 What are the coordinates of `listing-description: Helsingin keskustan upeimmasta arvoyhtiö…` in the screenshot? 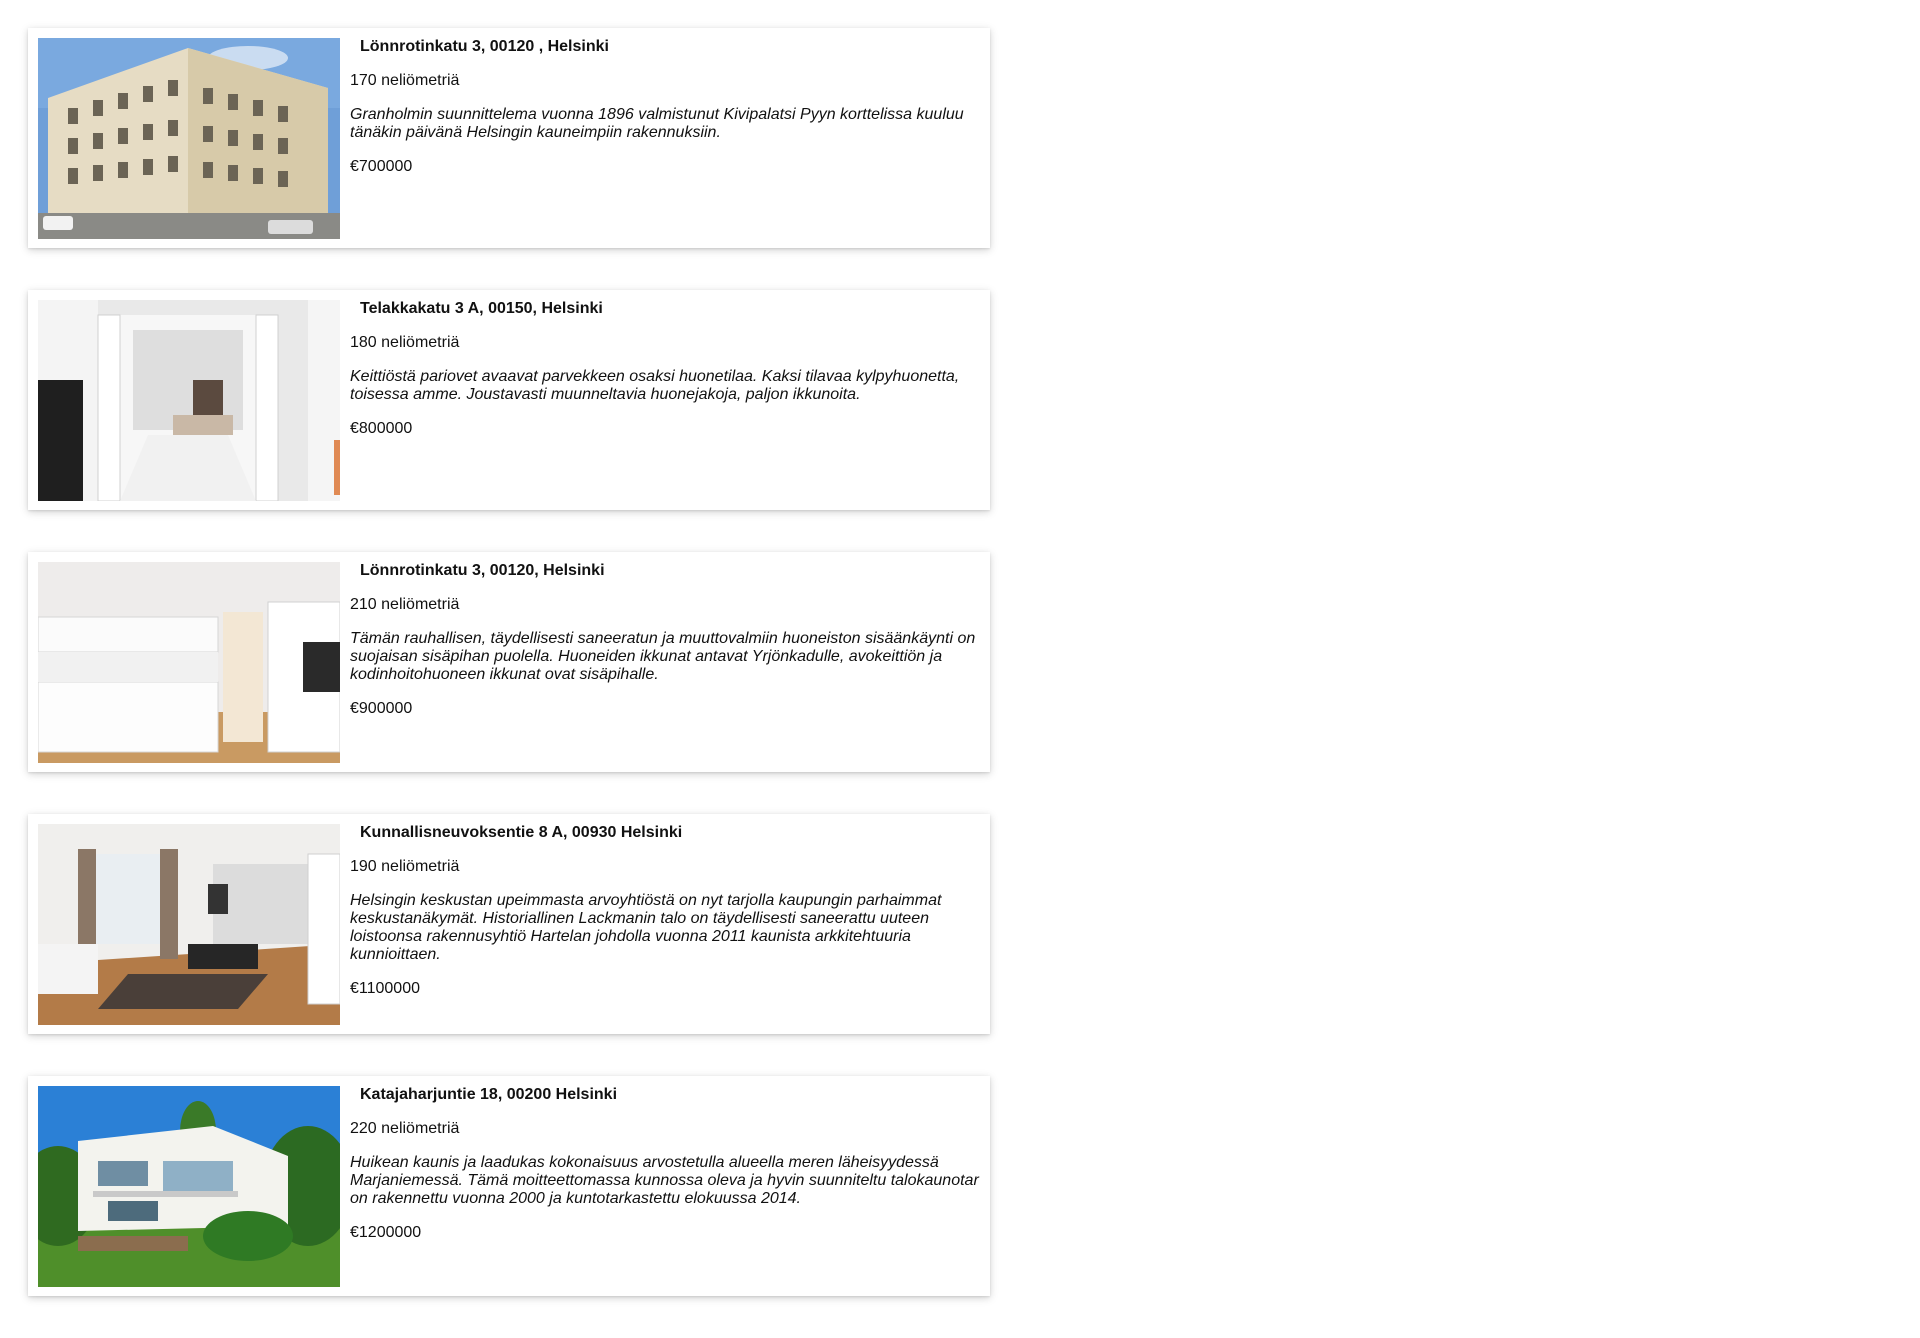 It's located at (646, 927).